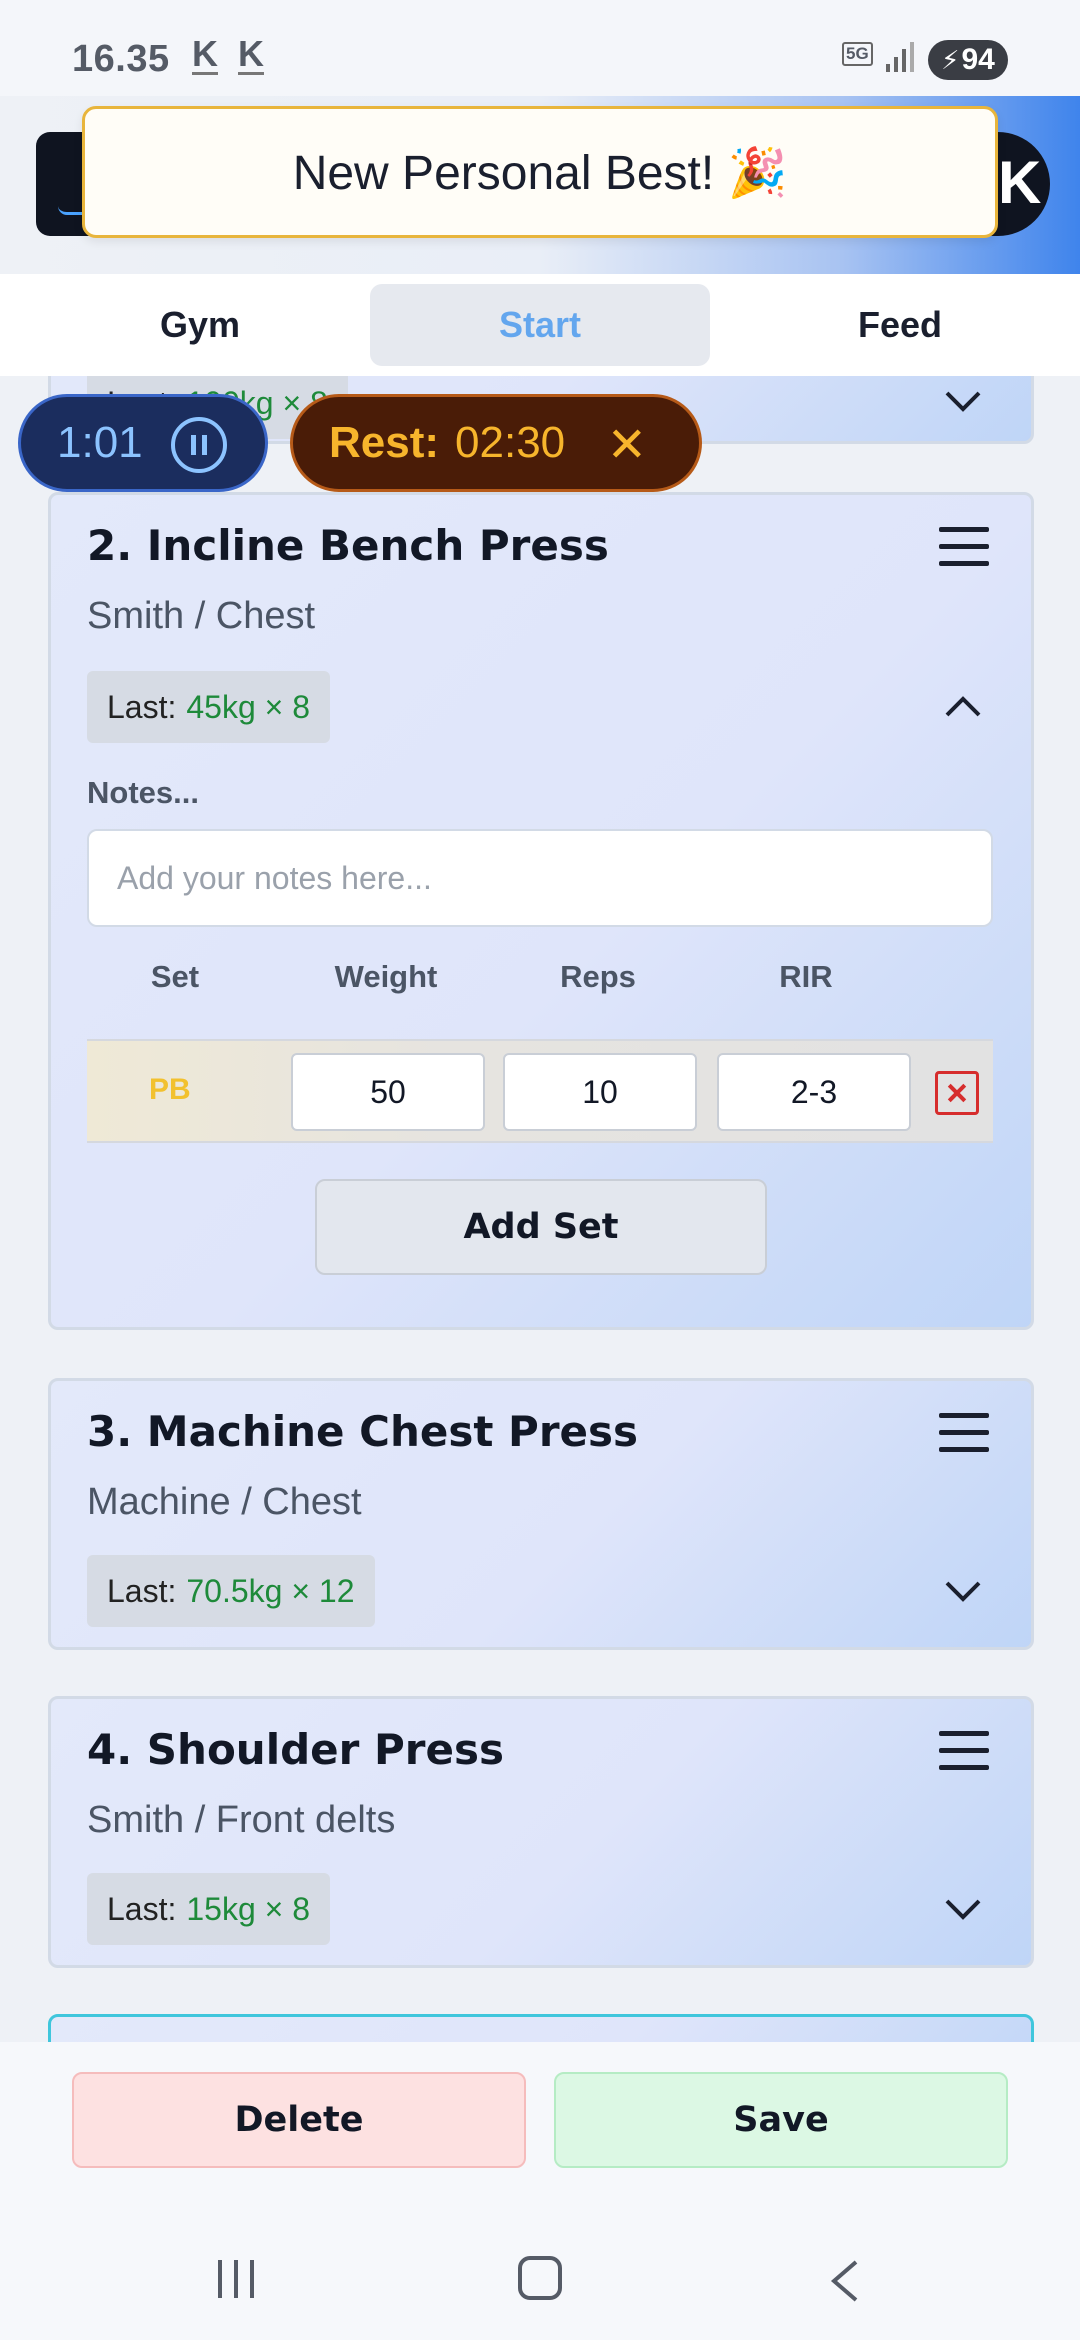 Image resolution: width=1080 pixels, height=2340 pixels. I want to click on battery-charging-icon: ⚡ 94, so click(968, 60).